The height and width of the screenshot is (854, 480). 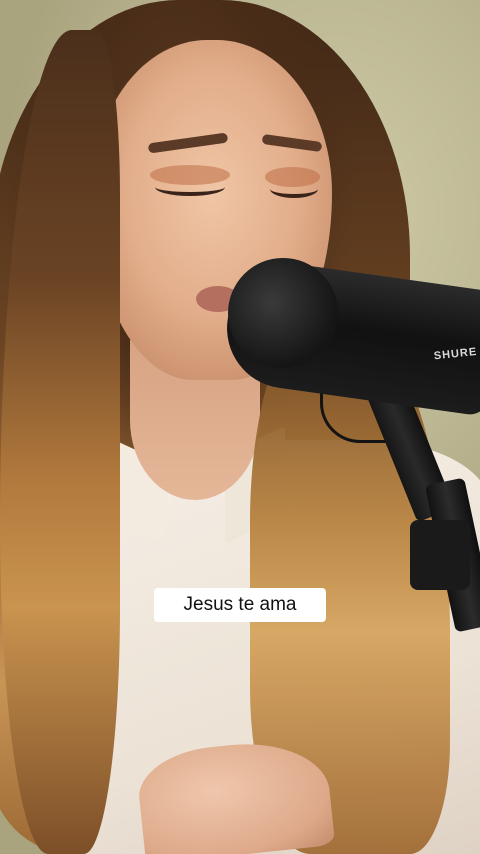 I want to click on eye-left, so click(x=190, y=187).